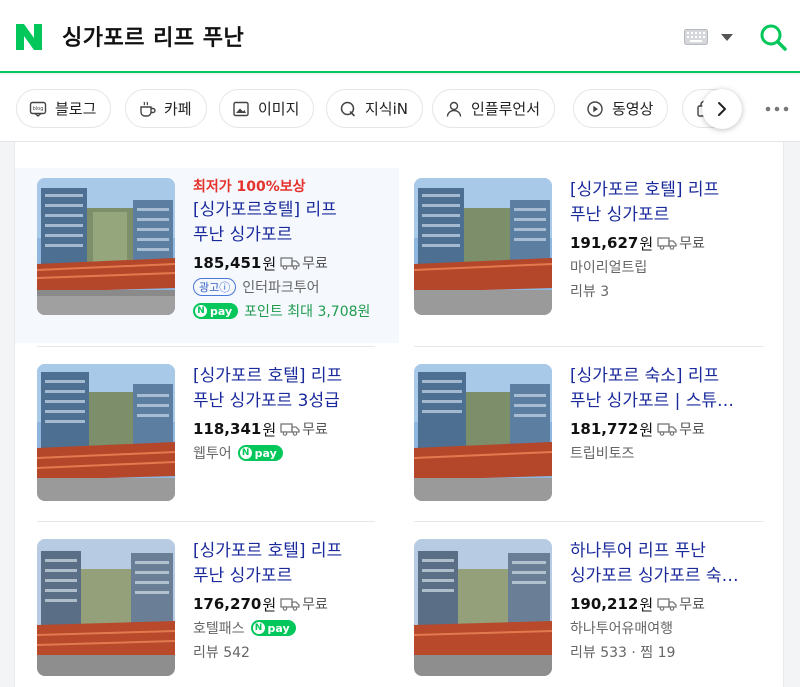 The height and width of the screenshot is (687, 800). I want to click on price-row: 176,270 원 무료, so click(283, 604).